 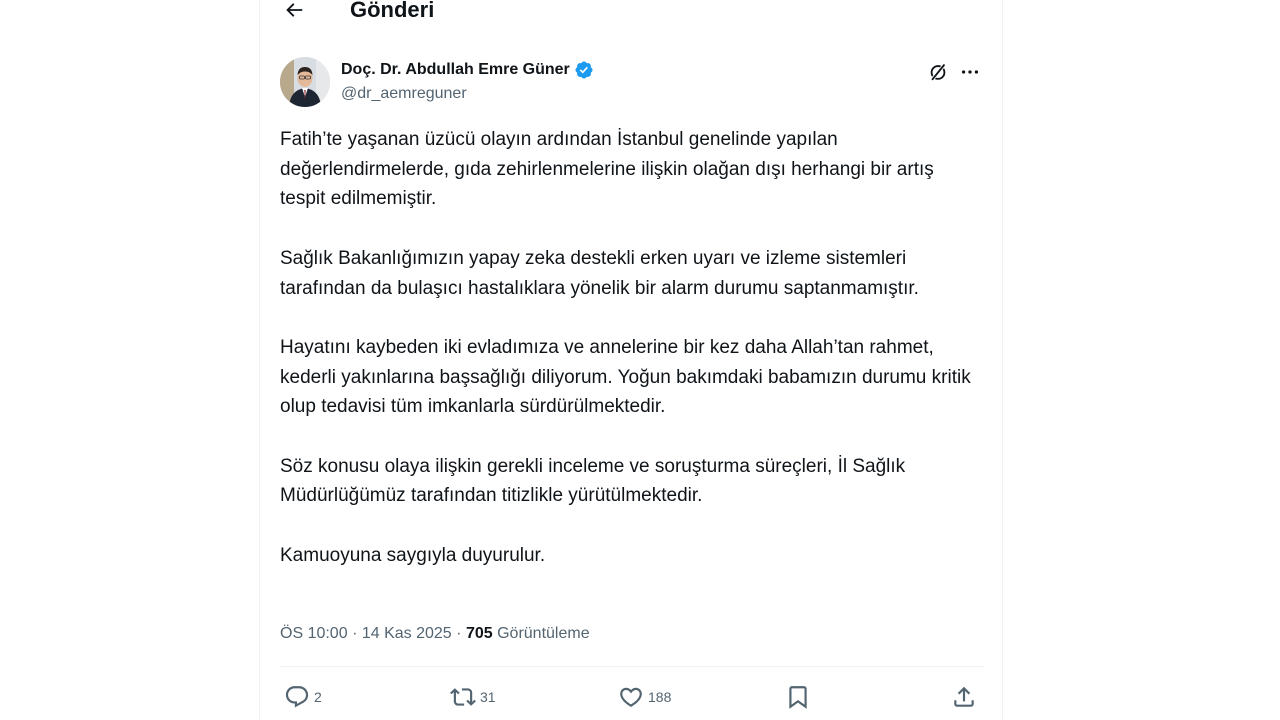 What do you see at coordinates (543, 633) in the screenshot?
I see `views-label: Görüntüleme` at bounding box center [543, 633].